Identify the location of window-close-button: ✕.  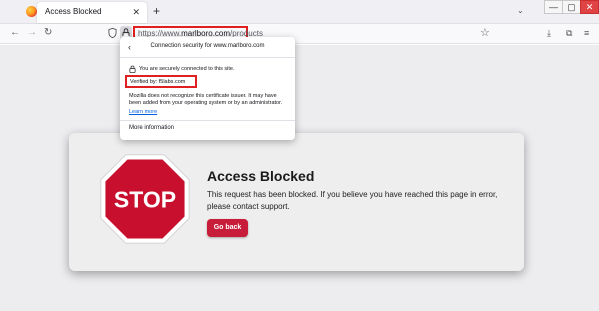
(589, 7).